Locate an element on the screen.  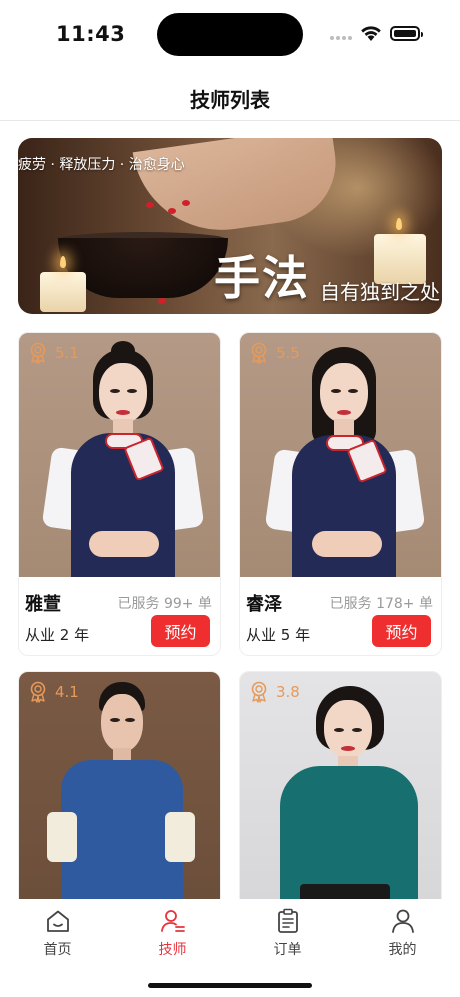
years-of-experience: 从业 5 年 is located at coordinates (278, 635).